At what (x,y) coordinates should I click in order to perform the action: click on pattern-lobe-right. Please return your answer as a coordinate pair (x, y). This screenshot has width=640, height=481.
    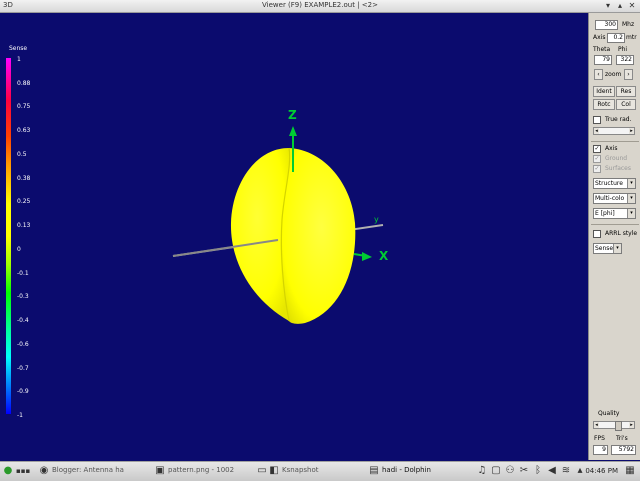
    Looking at the image, I should click on (318, 236).